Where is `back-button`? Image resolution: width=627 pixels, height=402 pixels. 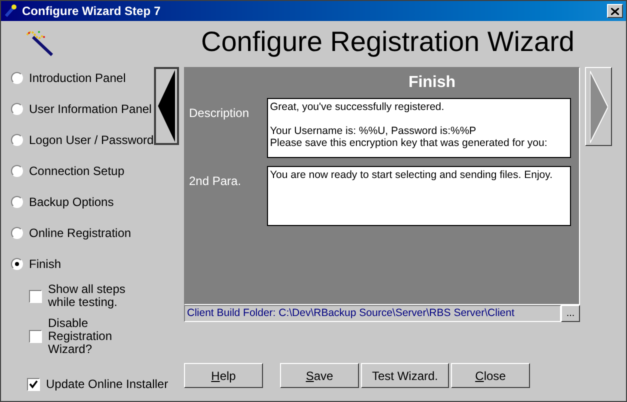 back-button is located at coordinates (166, 106).